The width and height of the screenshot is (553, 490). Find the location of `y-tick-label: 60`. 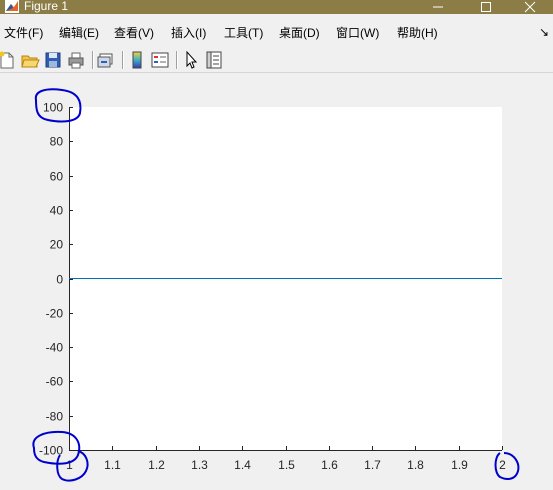

y-tick-label: 60 is located at coordinates (57, 177).